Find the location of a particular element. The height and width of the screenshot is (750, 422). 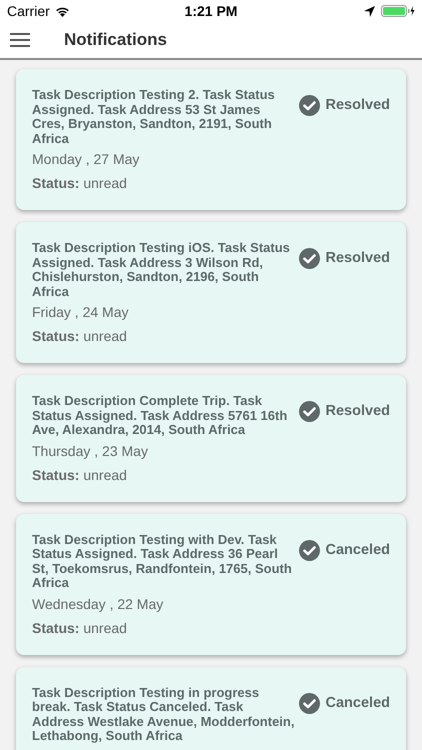

location-arrow-icon is located at coordinates (369, 11).